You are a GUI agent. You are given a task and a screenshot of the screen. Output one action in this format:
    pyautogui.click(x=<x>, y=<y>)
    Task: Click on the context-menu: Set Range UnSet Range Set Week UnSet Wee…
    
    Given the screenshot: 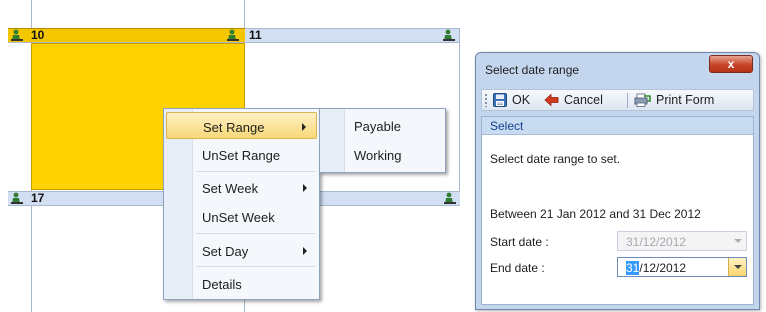 What is the action you would take?
    pyautogui.click(x=241, y=204)
    